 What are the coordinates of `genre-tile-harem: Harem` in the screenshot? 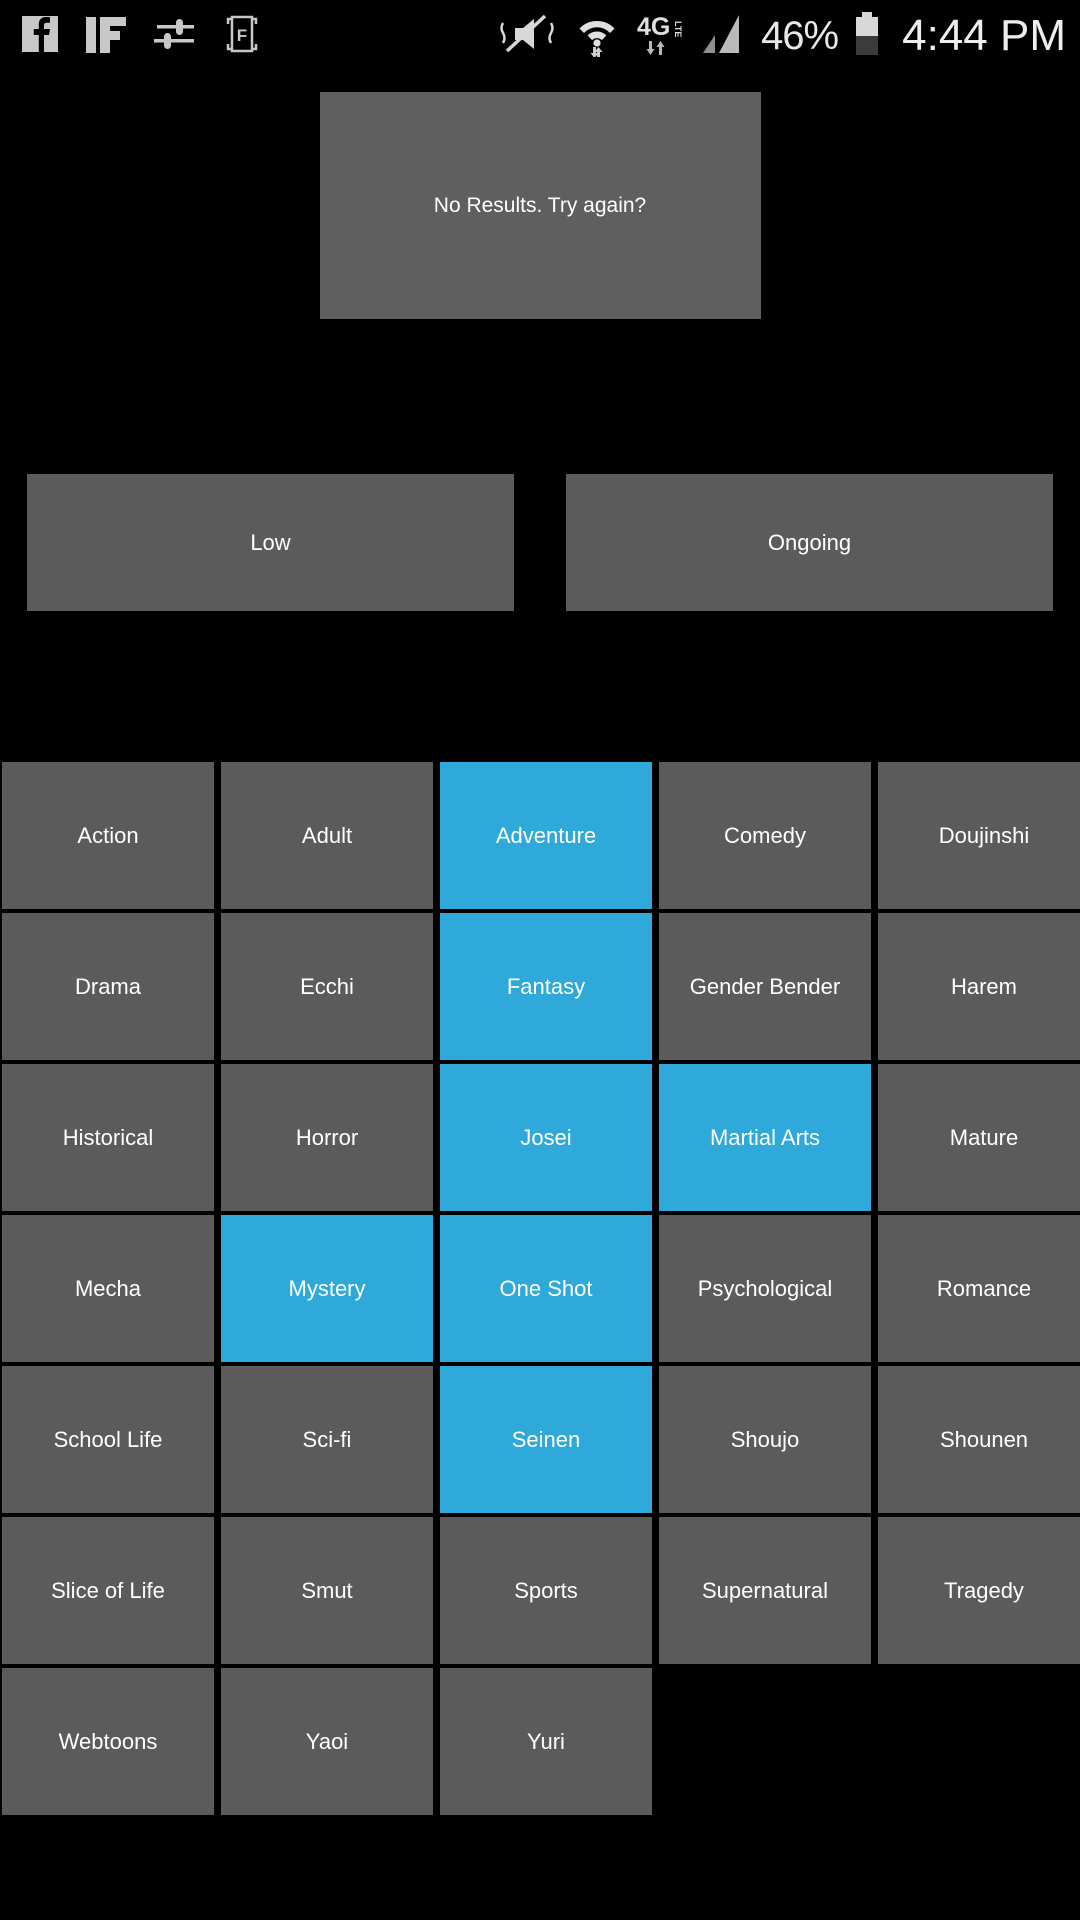 It's located at (979, 986).